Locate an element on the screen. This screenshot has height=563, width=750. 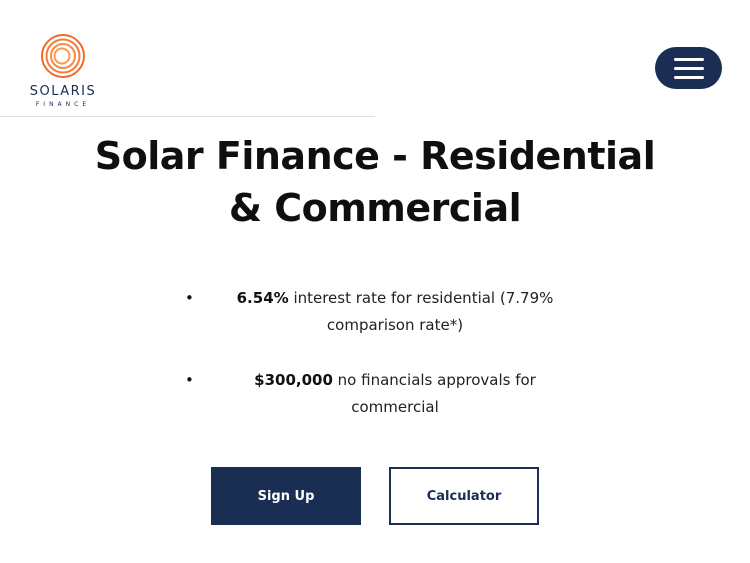
header-divider is located at coordinates (187, 116).